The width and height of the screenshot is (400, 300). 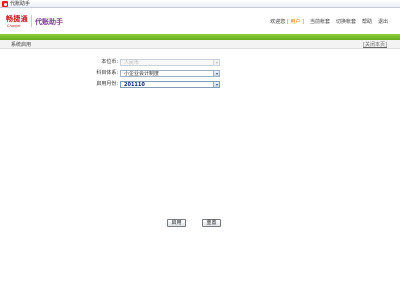 I want to click on month-value: 201110, so click(x=134, y=84).